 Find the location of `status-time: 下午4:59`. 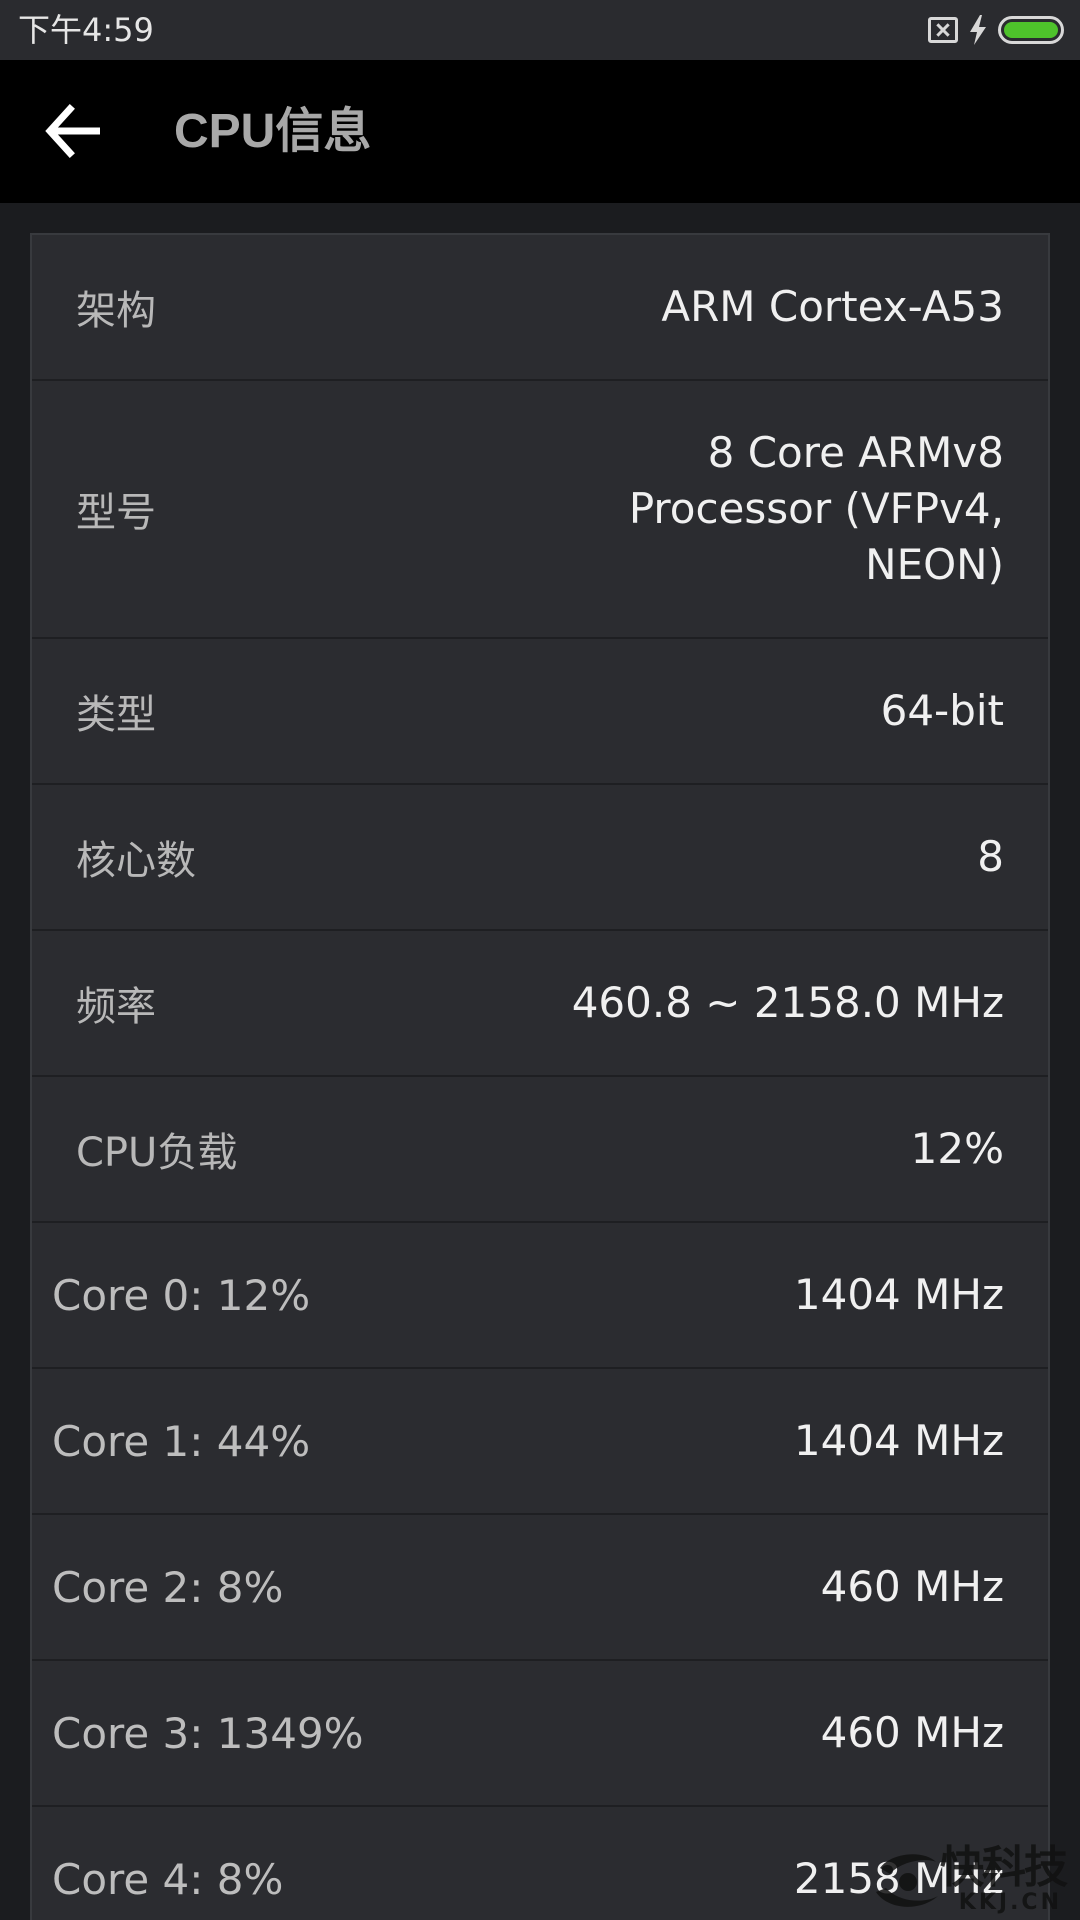

status-time: 下午4:59 is located at coordinates (86, 30).